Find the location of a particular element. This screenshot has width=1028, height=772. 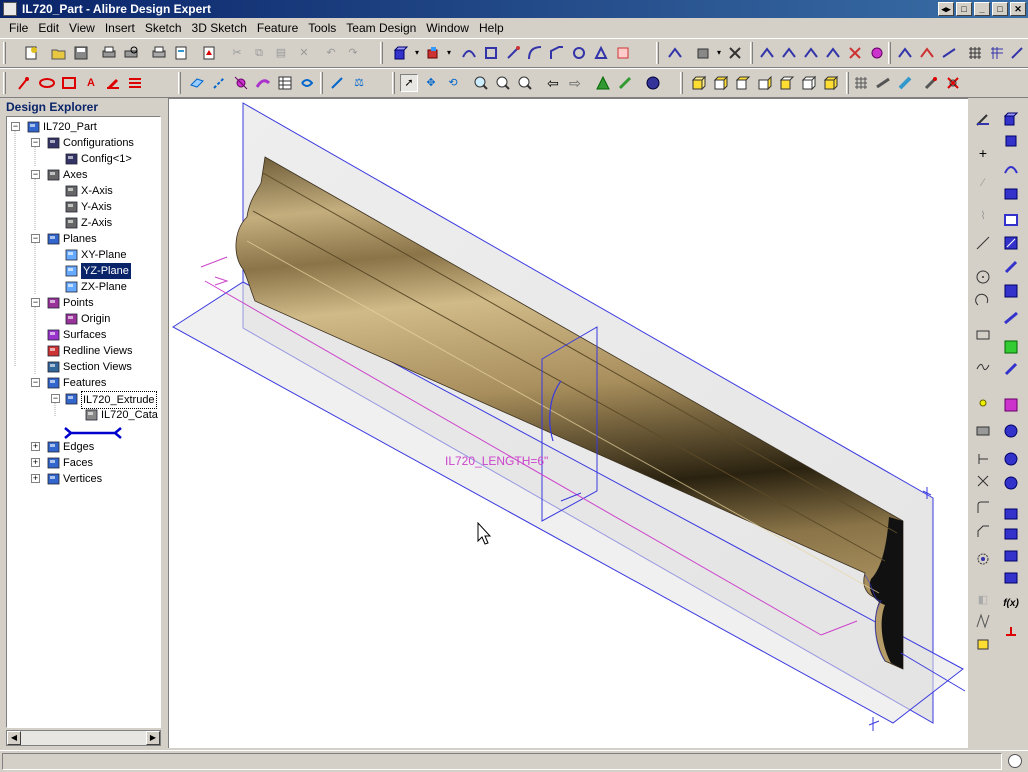

mirror-icon is located at coordinates (623, 53).